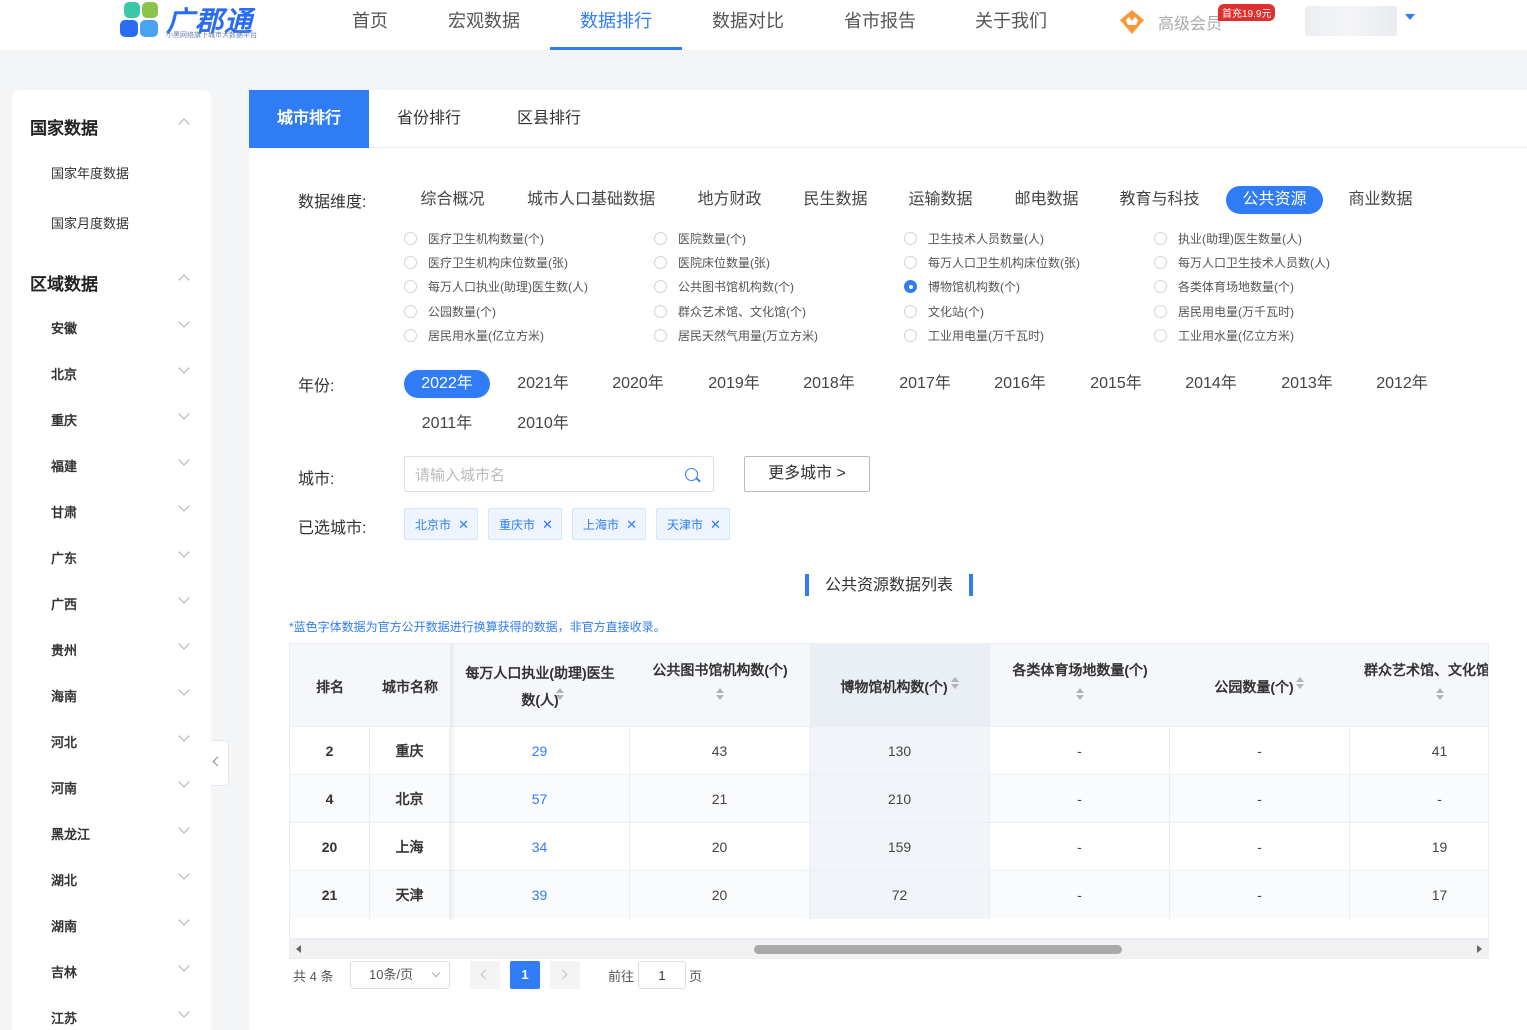 The height and width of the screenshot is (1030, 1527). Describe the element at coordinates (64, 741) in the screenshot. I see `sidebar-item-hebei: 河北` at that location.